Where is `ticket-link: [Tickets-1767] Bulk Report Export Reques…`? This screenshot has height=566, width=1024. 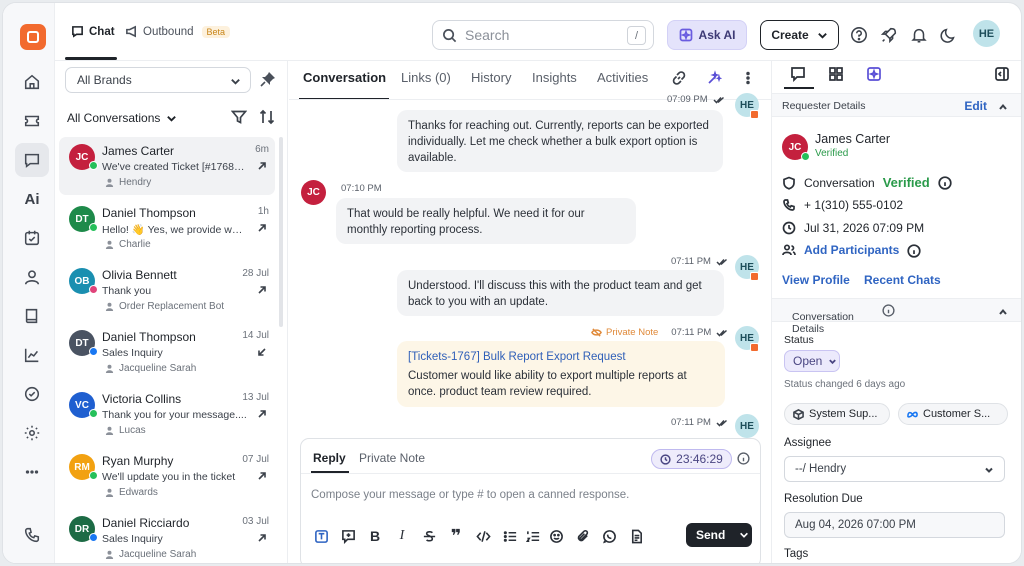 ticket-link: [Tickets-1767] Bulk Report Export Reques… is located at coordinates (561, 357).